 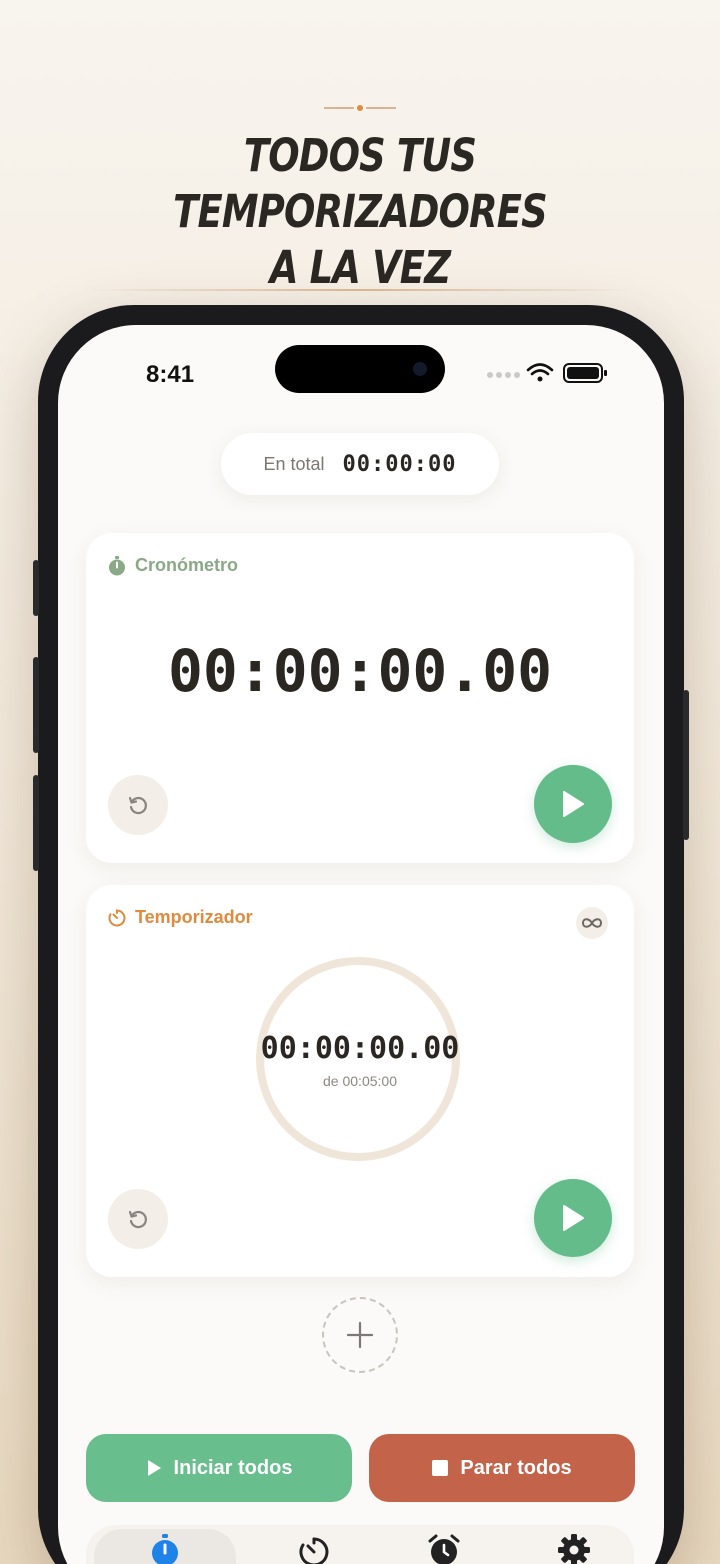 I want to click on stopwatch-header: Cronómetro, so click(x=173, y=565).